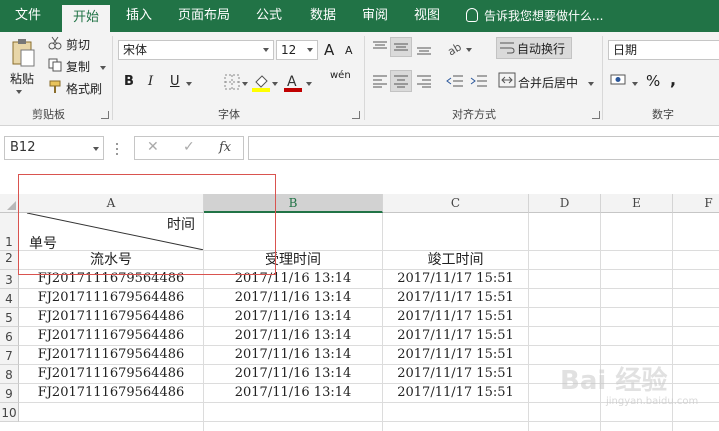 This screenshot has width=719, height=431. Describe the element at coordinates (329, 50) in the screenshot. I see `increase-font-size-button: A` at that location.